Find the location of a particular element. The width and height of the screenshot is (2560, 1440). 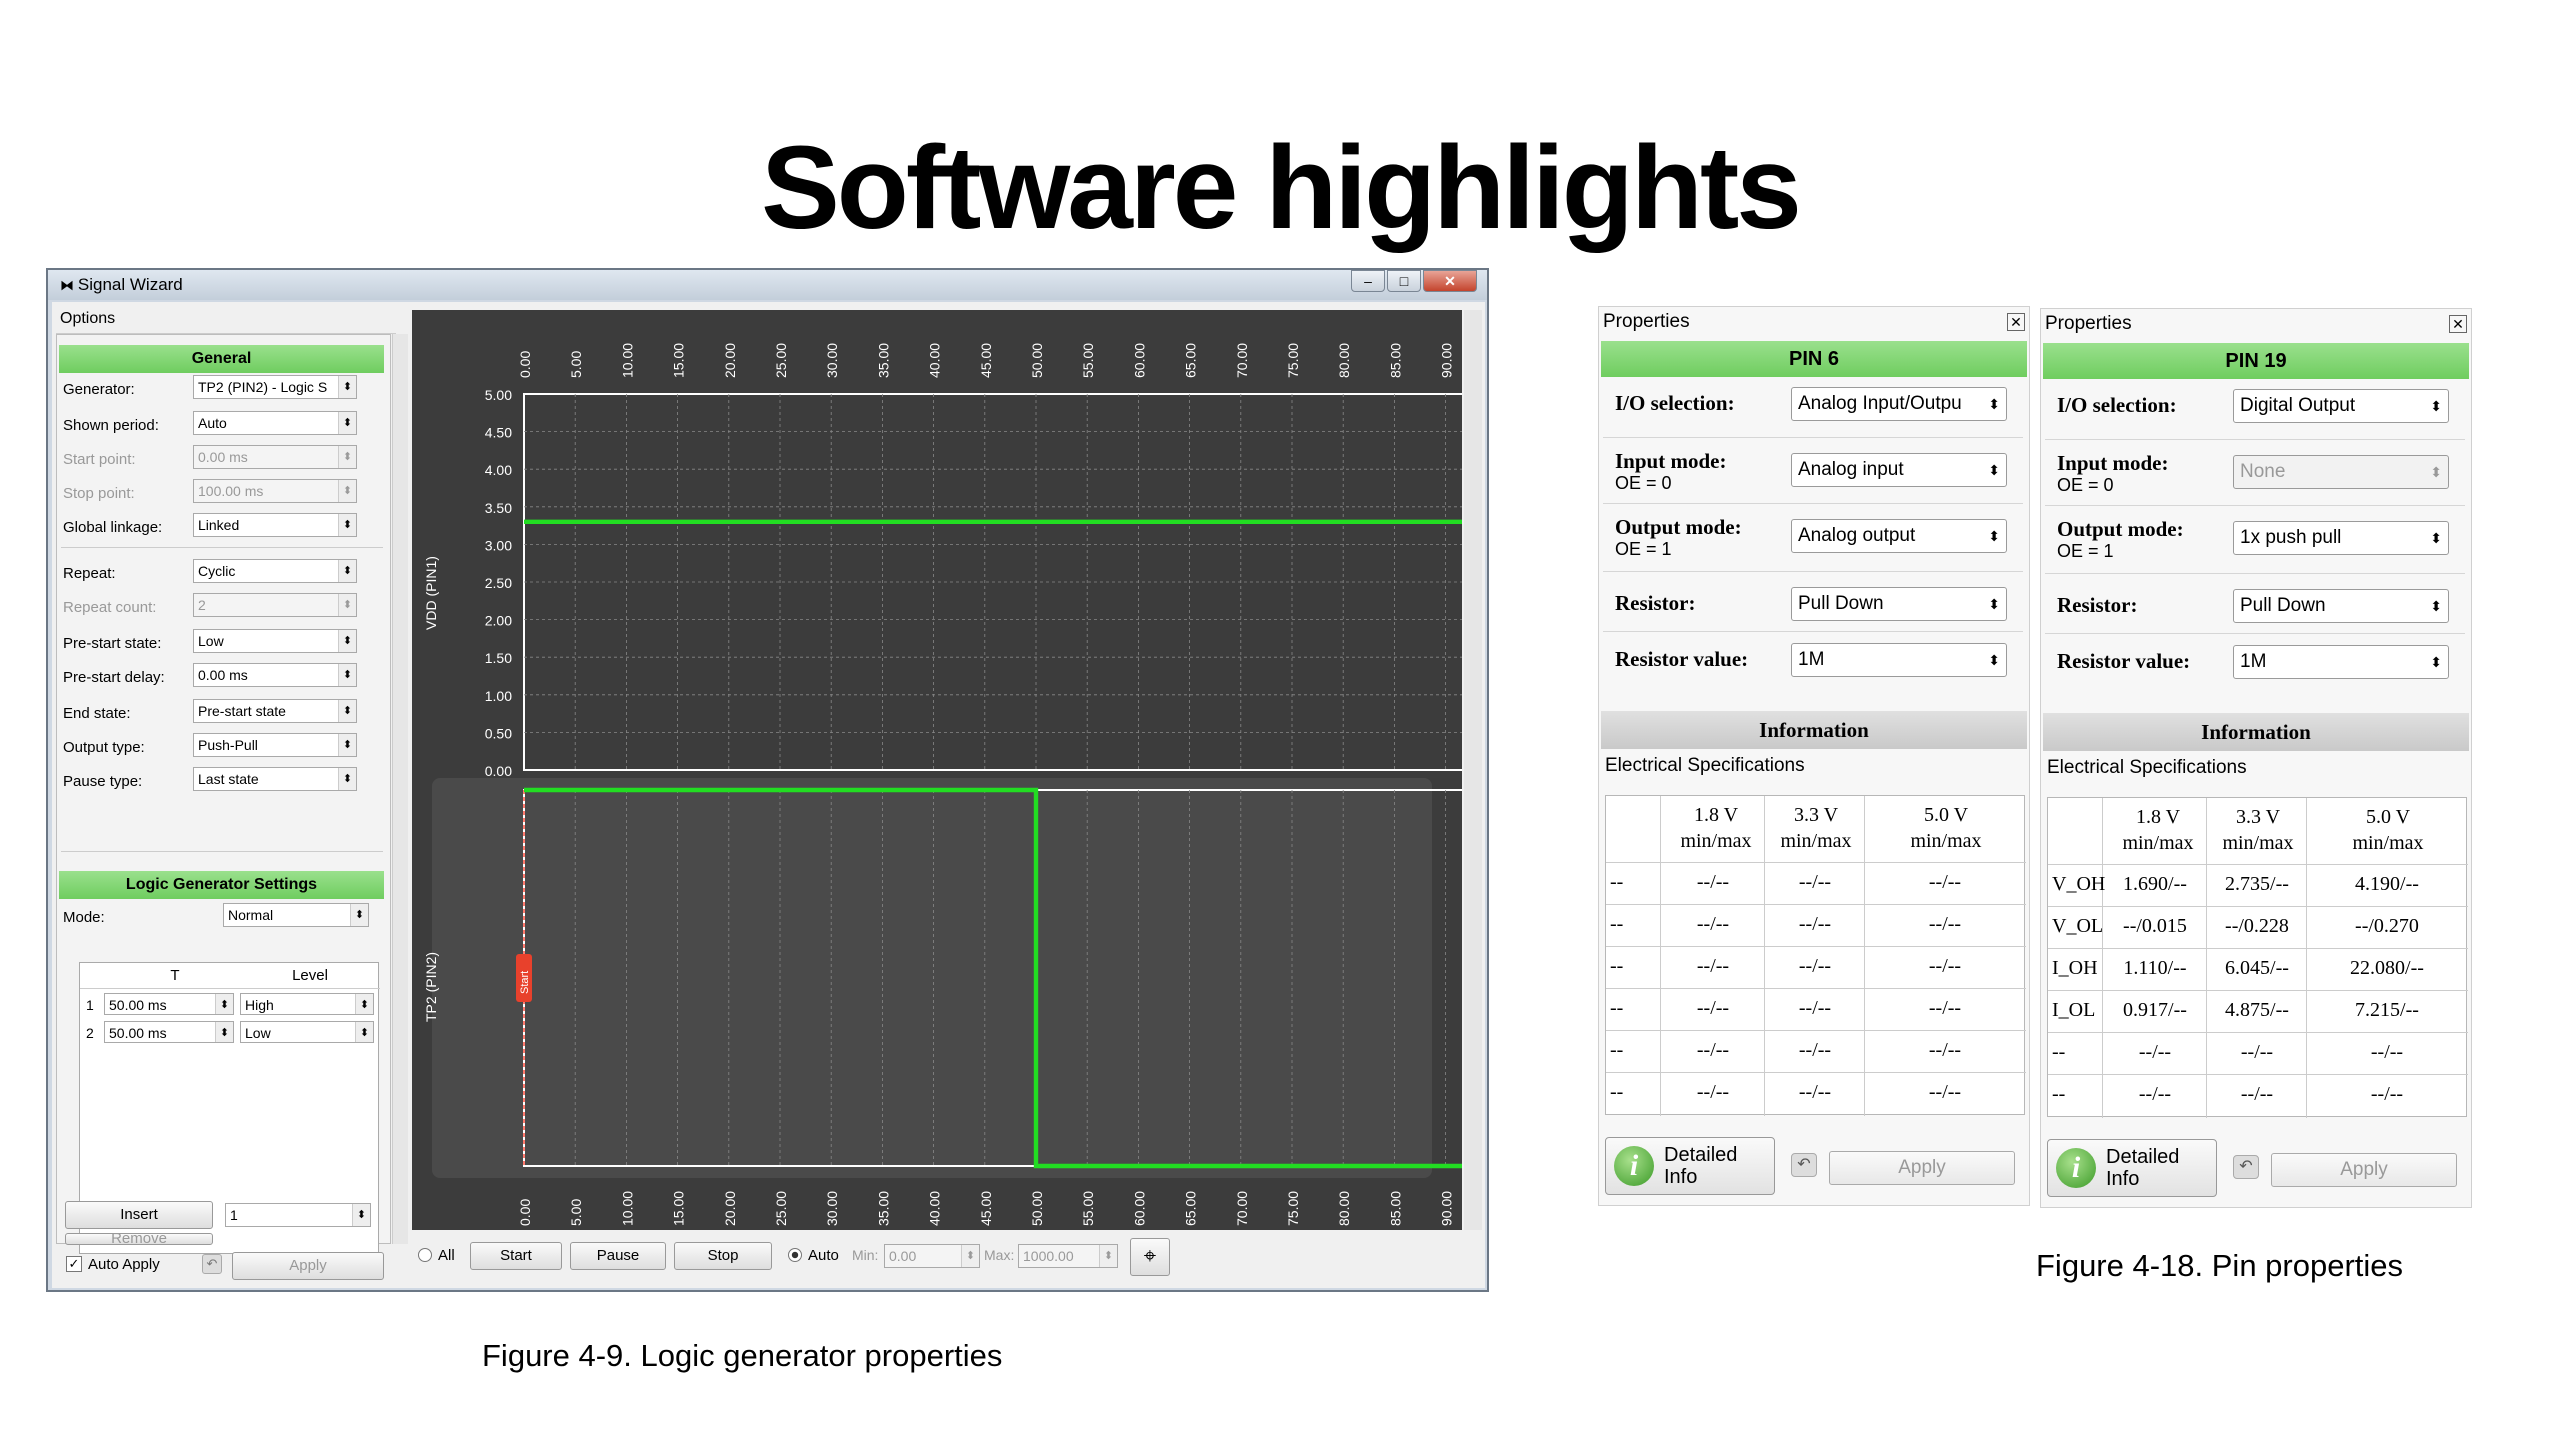

resistor-value-row: Resistor value: 1M ⬍ is located at coordinates (2256, 673).